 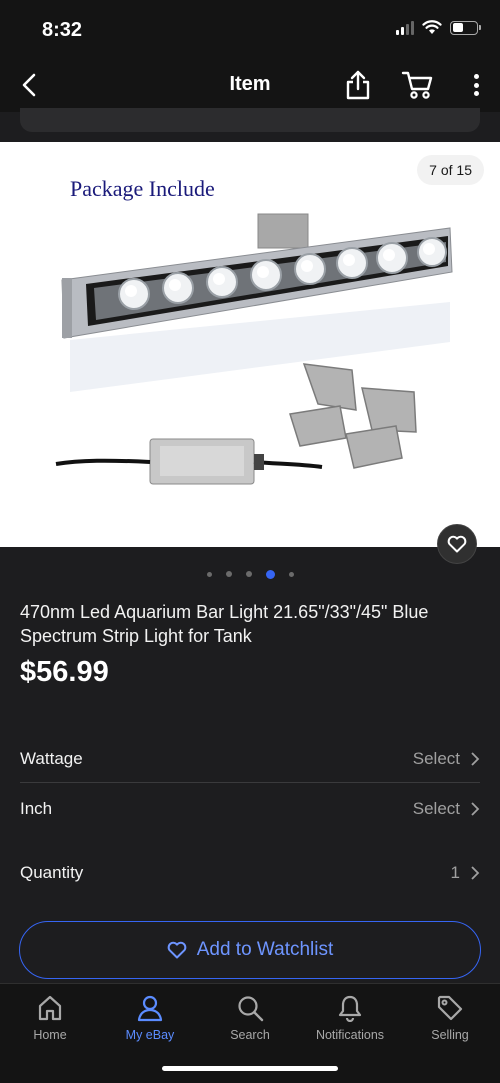 What do you see at coordinates (432, 27) in the screenshot?
I see `wifi-icon` at bounding box center [432, 27].